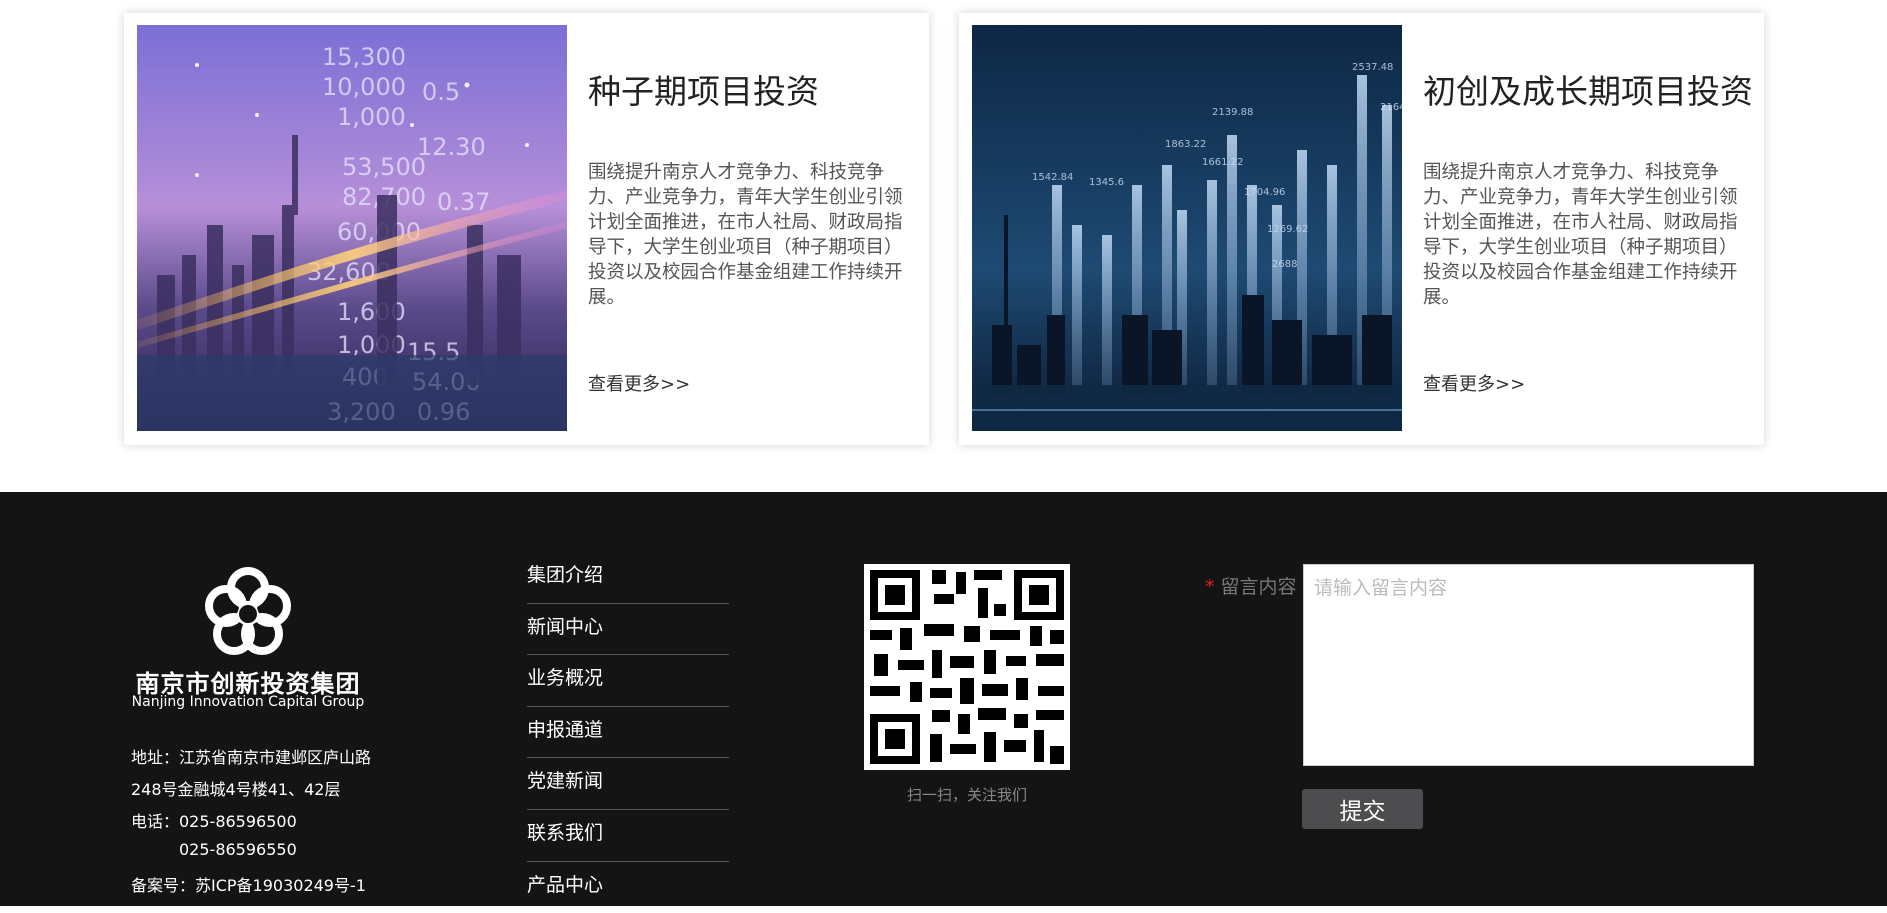 Image resolution: width=1887 pixels, height=913 pixels. Describe the element at coordinates (628, 836) in the screenshot. I see `footer-nav-item-contact: 联系我们` at that location.